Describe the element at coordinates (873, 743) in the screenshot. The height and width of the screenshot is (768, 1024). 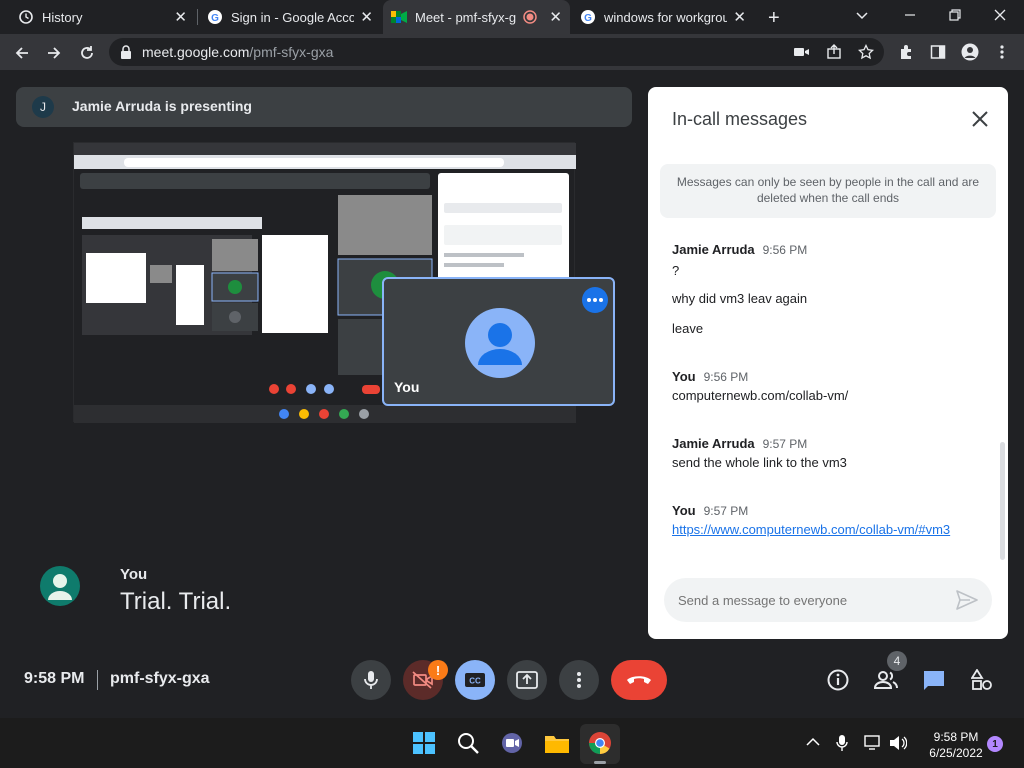
I see `network-icon` at that location.